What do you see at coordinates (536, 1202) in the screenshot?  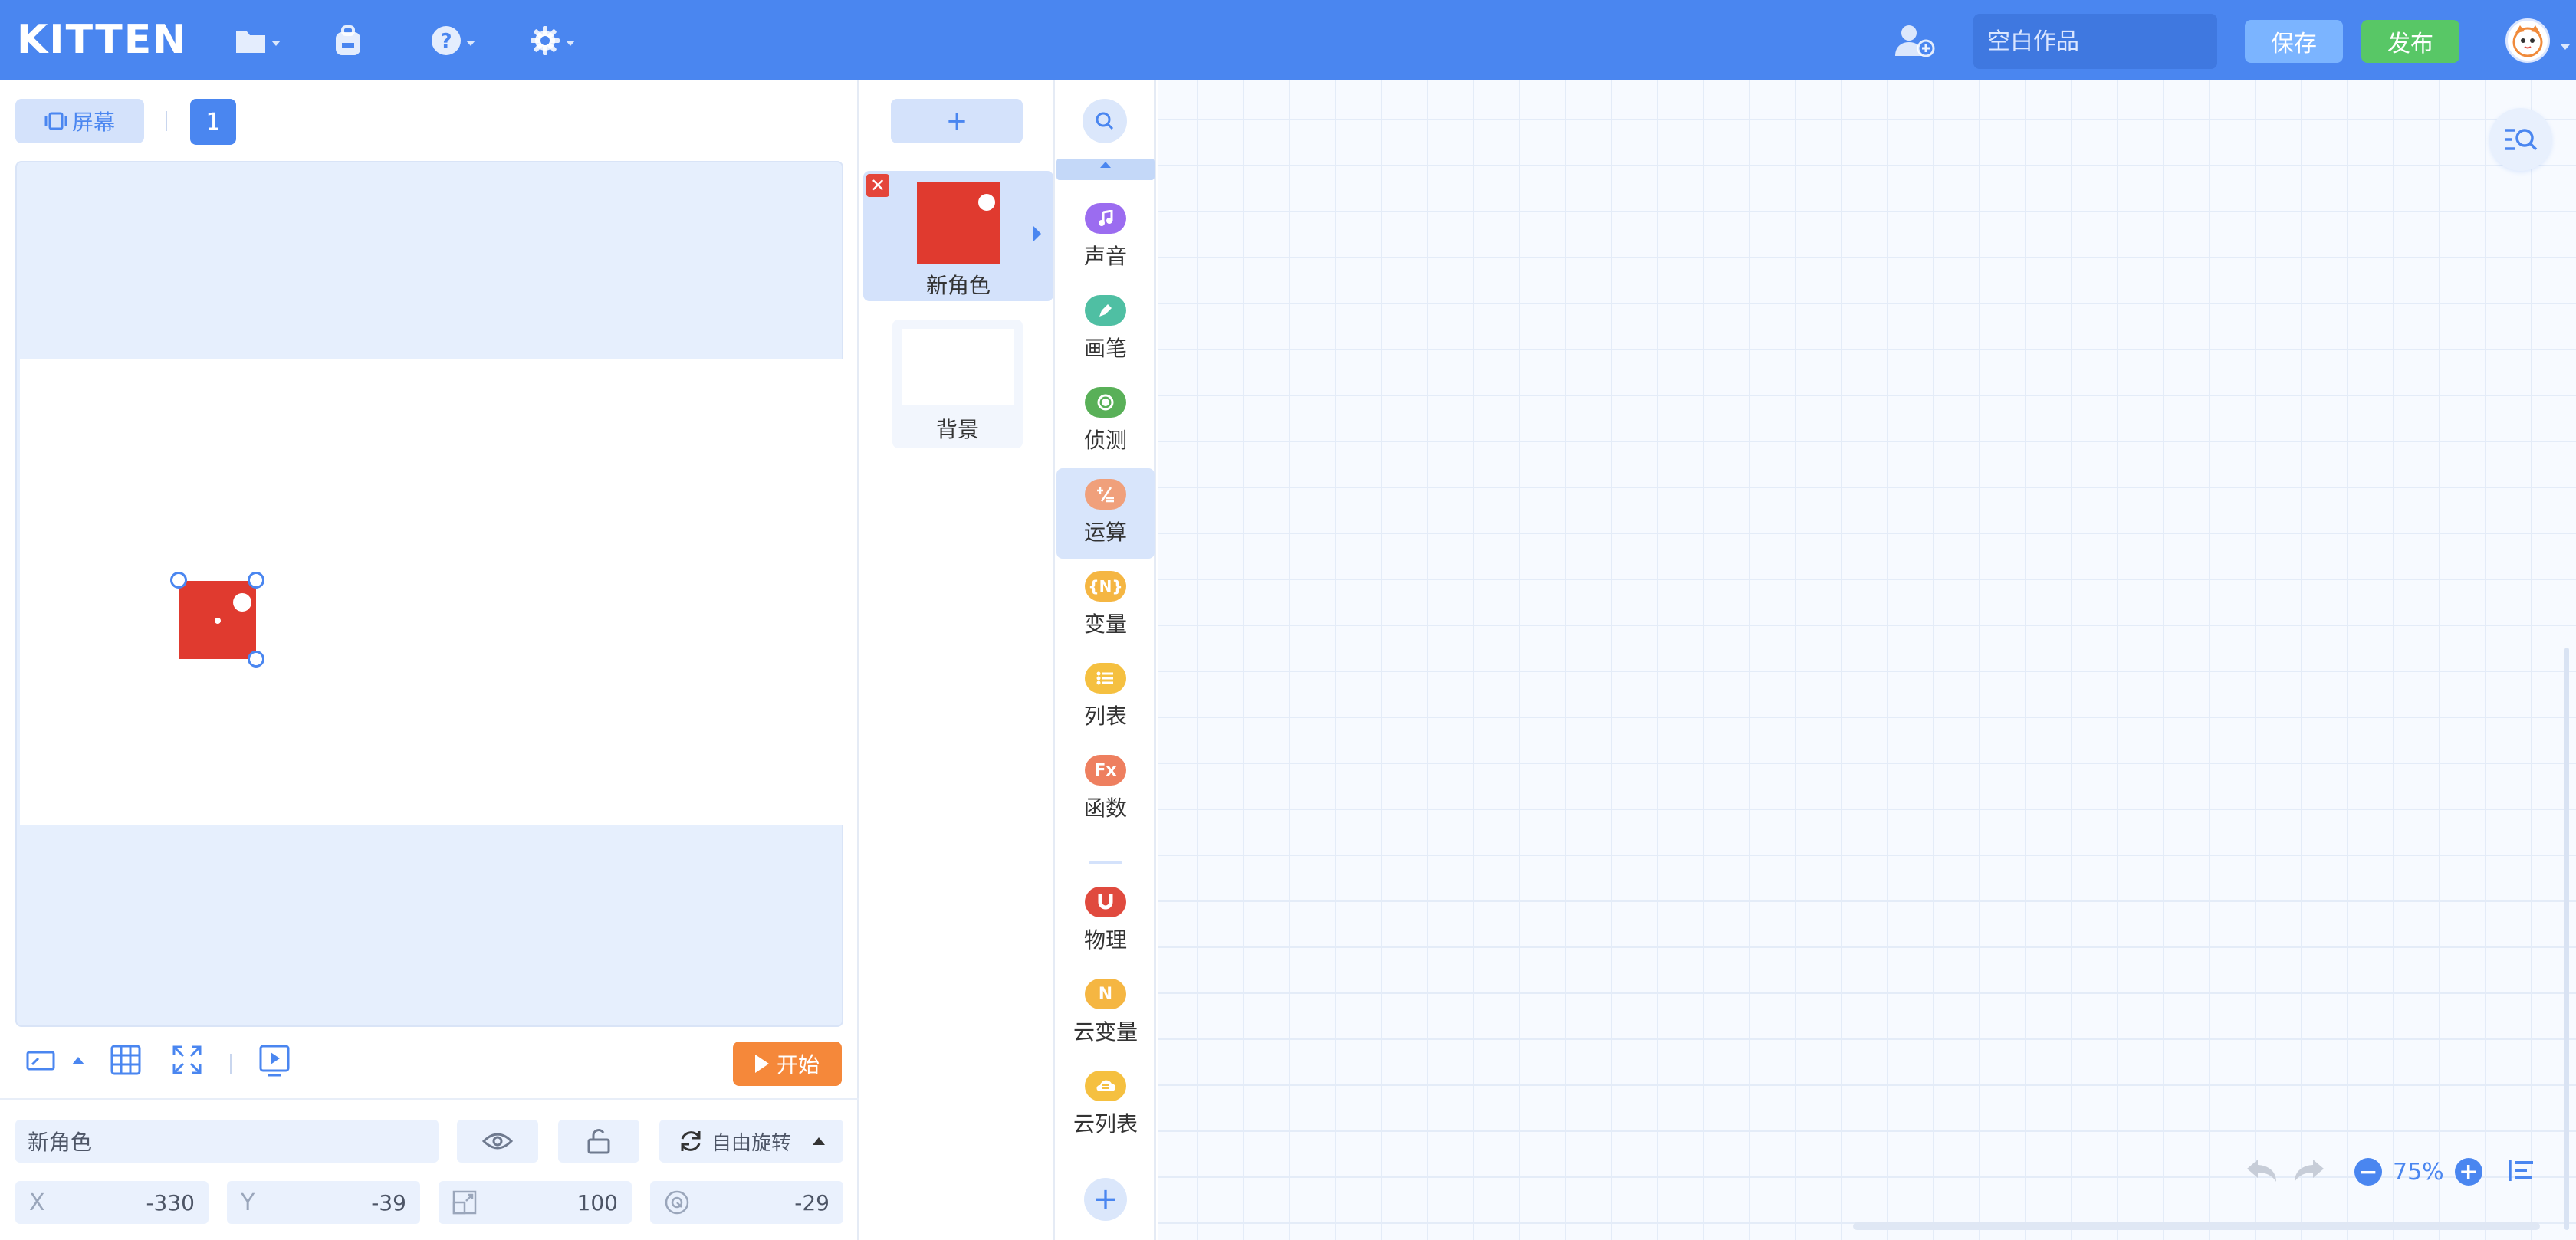 I see `size-field: 100` at bounding box center [536, 1202].